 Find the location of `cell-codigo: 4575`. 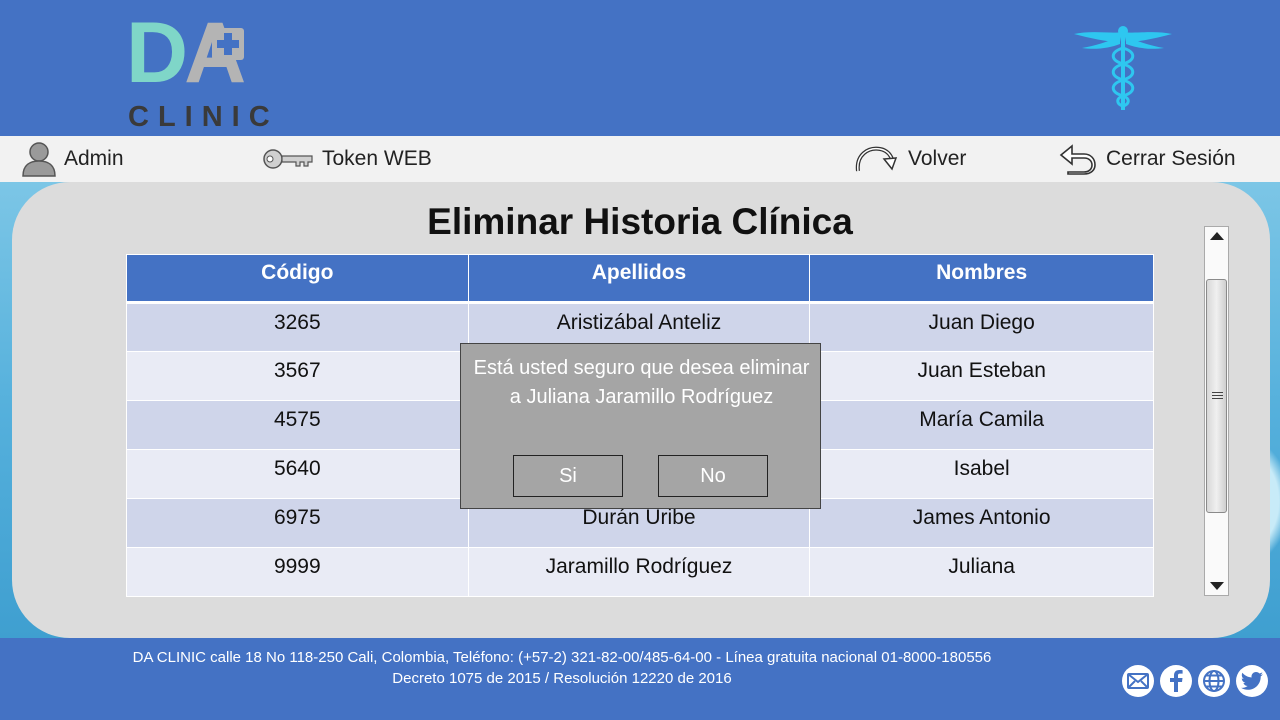

cell-codigo: 4575 is located at coordinates (297, 425).